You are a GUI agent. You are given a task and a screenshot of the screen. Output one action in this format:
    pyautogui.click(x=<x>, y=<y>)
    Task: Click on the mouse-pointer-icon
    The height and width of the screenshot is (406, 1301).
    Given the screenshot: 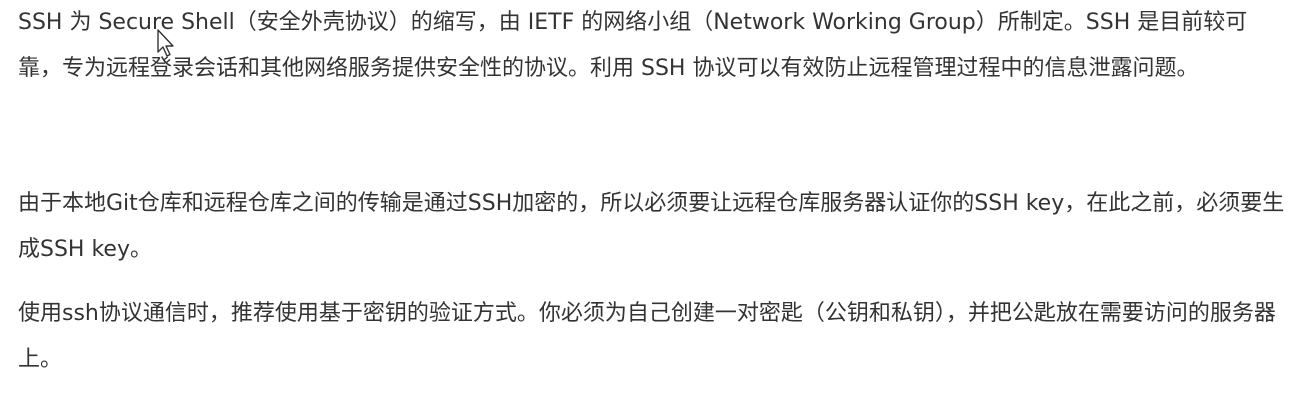 What is the action you would take?
    pyautogui.click(x=165, y=43)
    